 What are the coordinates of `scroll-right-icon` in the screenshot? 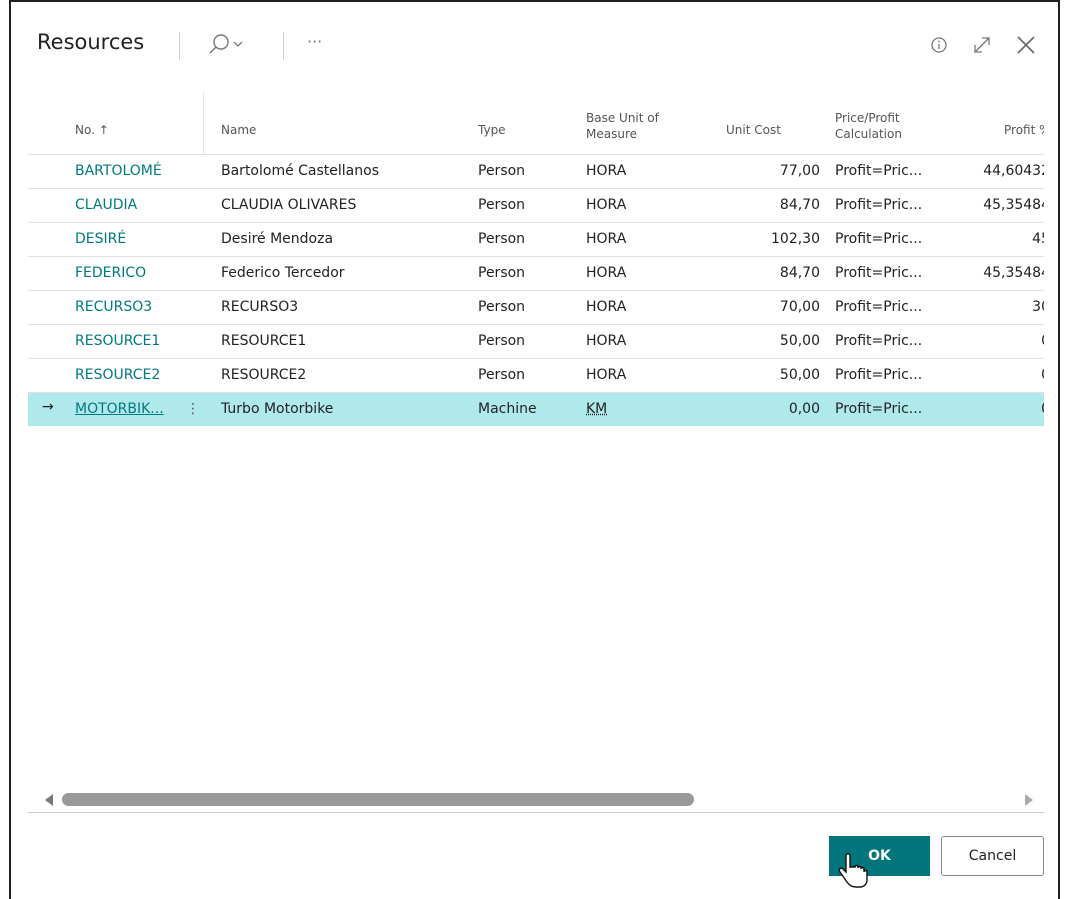 It's located at (1029, 800).